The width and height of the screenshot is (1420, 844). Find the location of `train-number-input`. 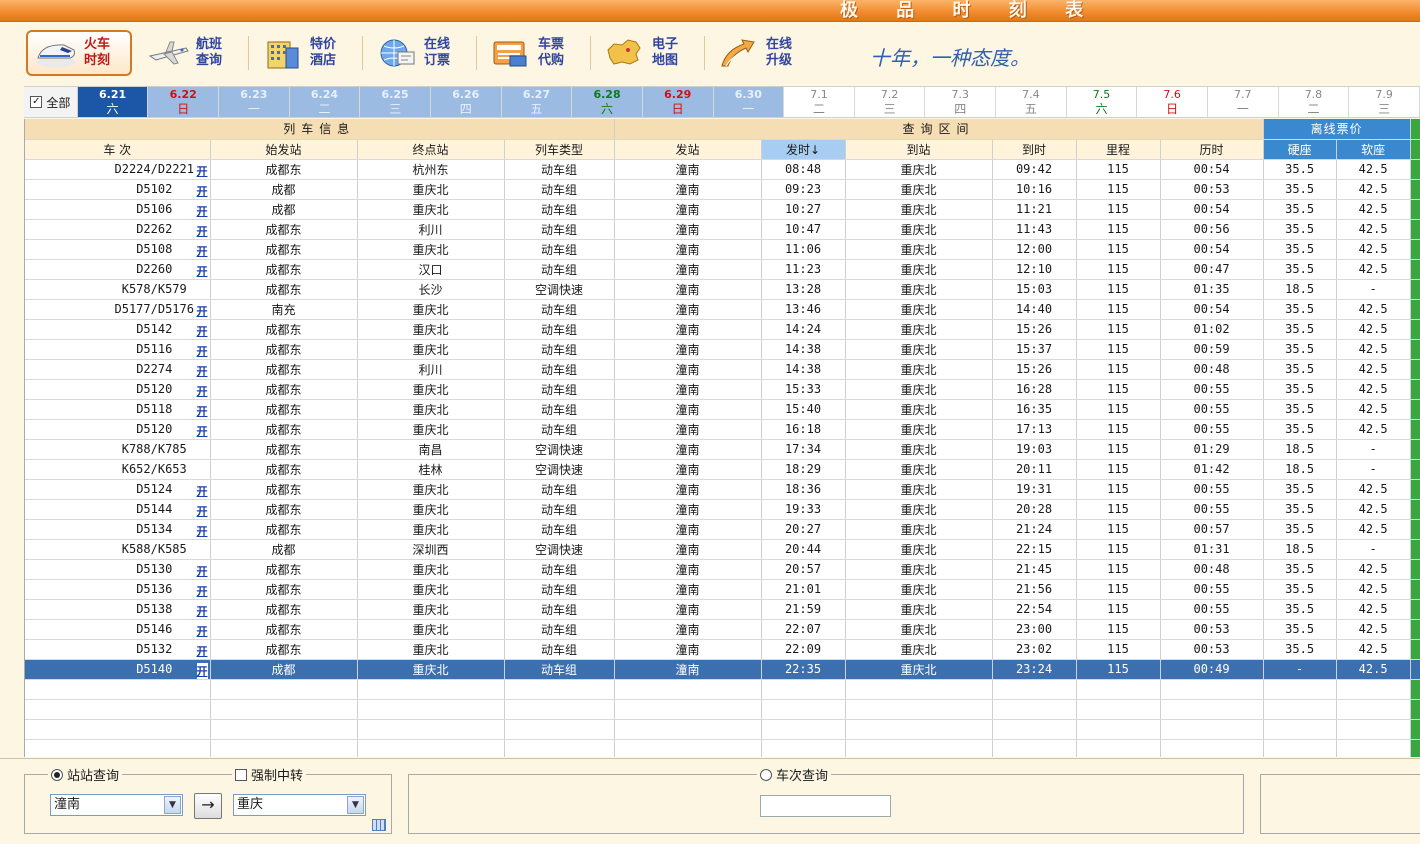

train-number-input is located at coordinates (825, 806).